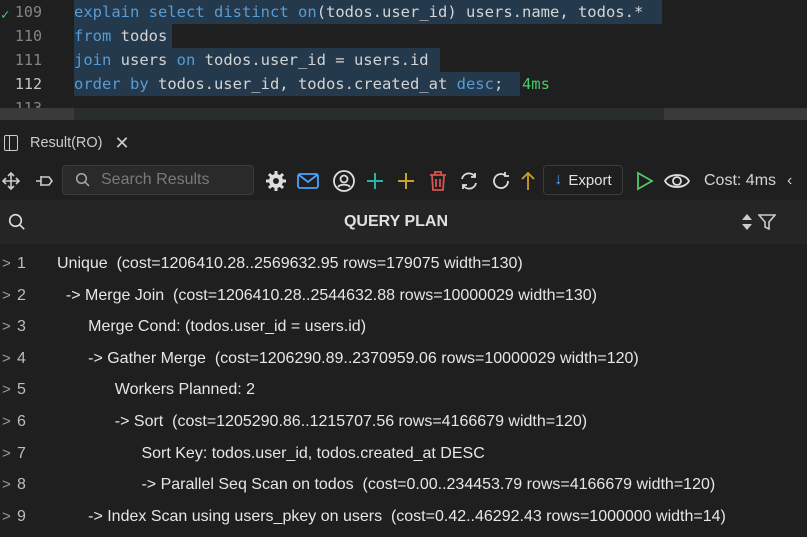  What do you see at coordinates (82, 179) in the screenshot?
I see `search-icon` at bounding box center [82, 179].